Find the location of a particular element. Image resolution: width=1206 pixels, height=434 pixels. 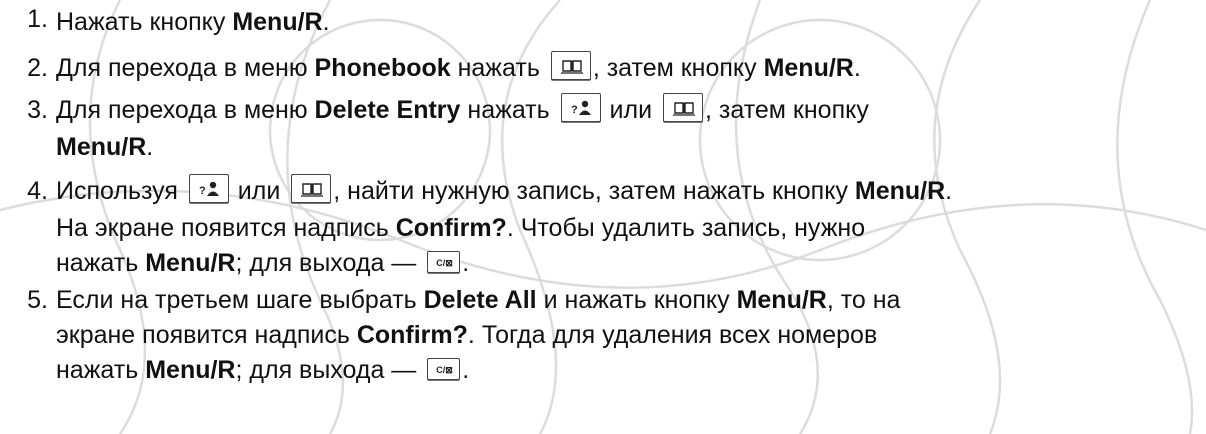

delete-all-menu-name: Delete All is located at coordinates (480, 300).